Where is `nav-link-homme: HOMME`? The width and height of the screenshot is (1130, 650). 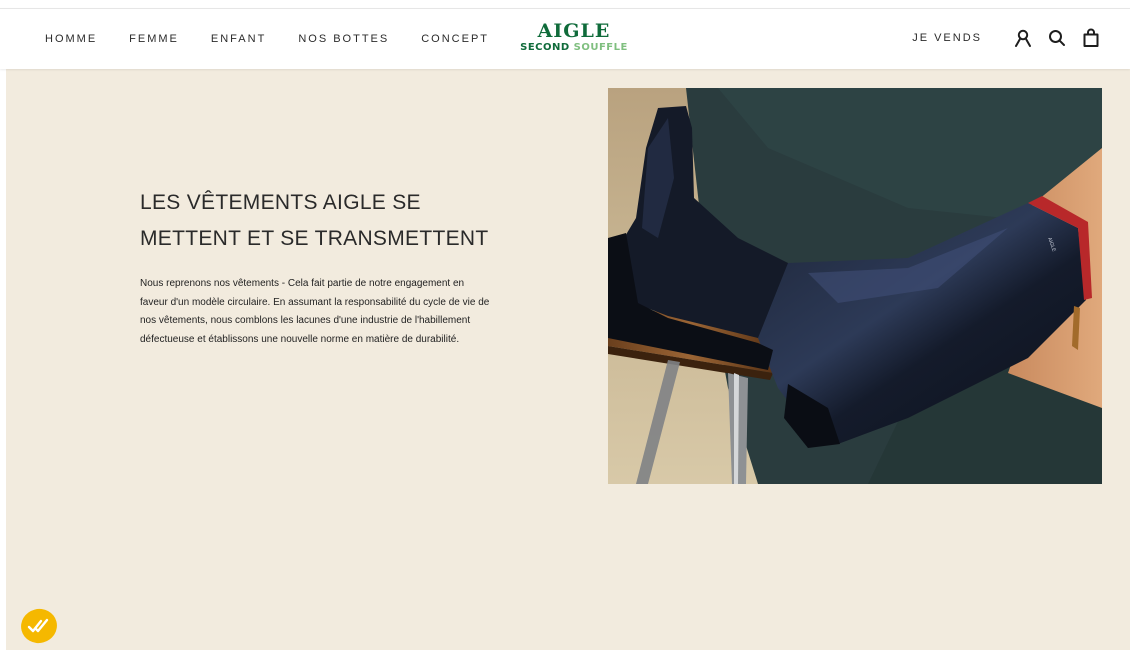
nav-link-homme: HOMME is located at coordinates (71, 39).